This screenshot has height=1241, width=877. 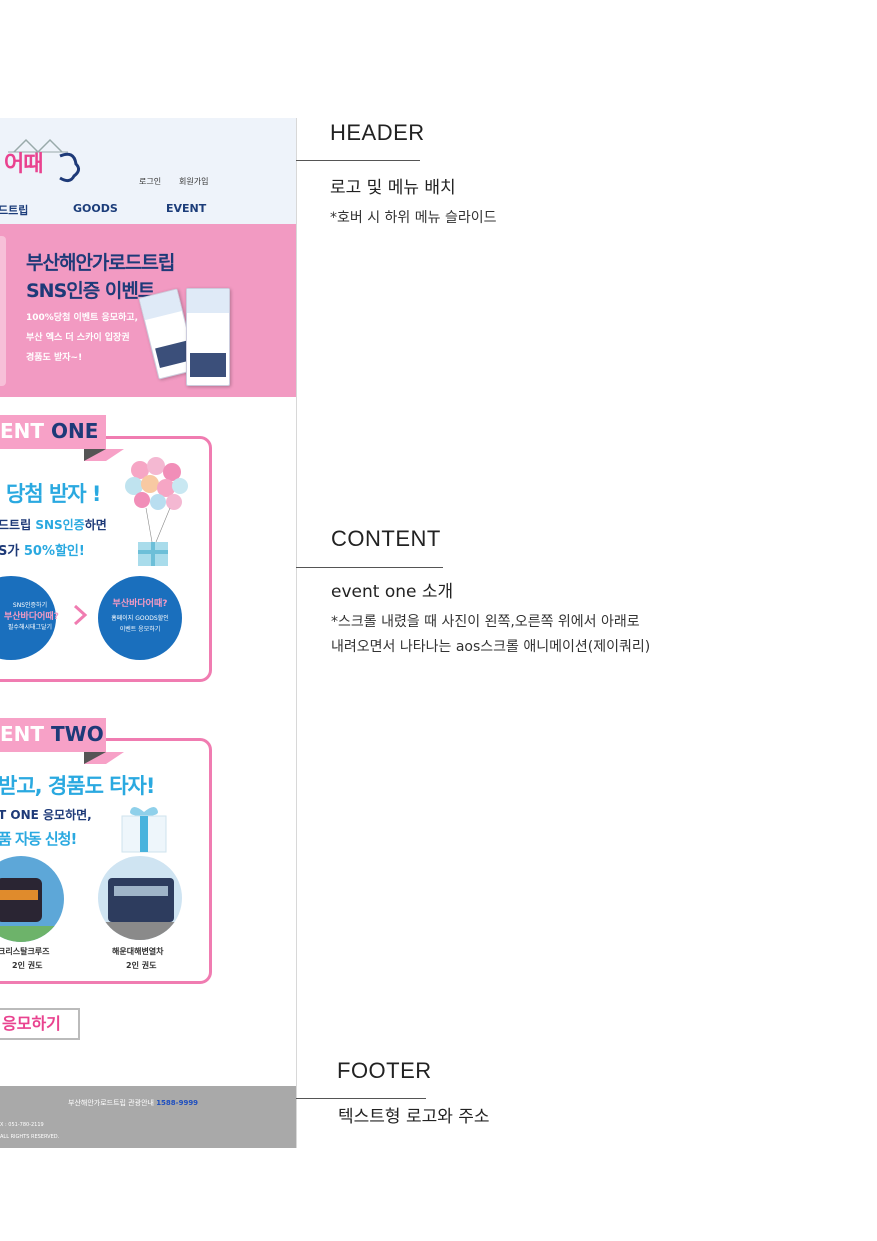 What do you see at coordinates (485, 622) in the screenshot?
I see `content-annotation-note-1: *스크롤 내렸을 때 사진이 왼쪽,오른쪽 위에서 아래로` at bounding box center [485, 622].